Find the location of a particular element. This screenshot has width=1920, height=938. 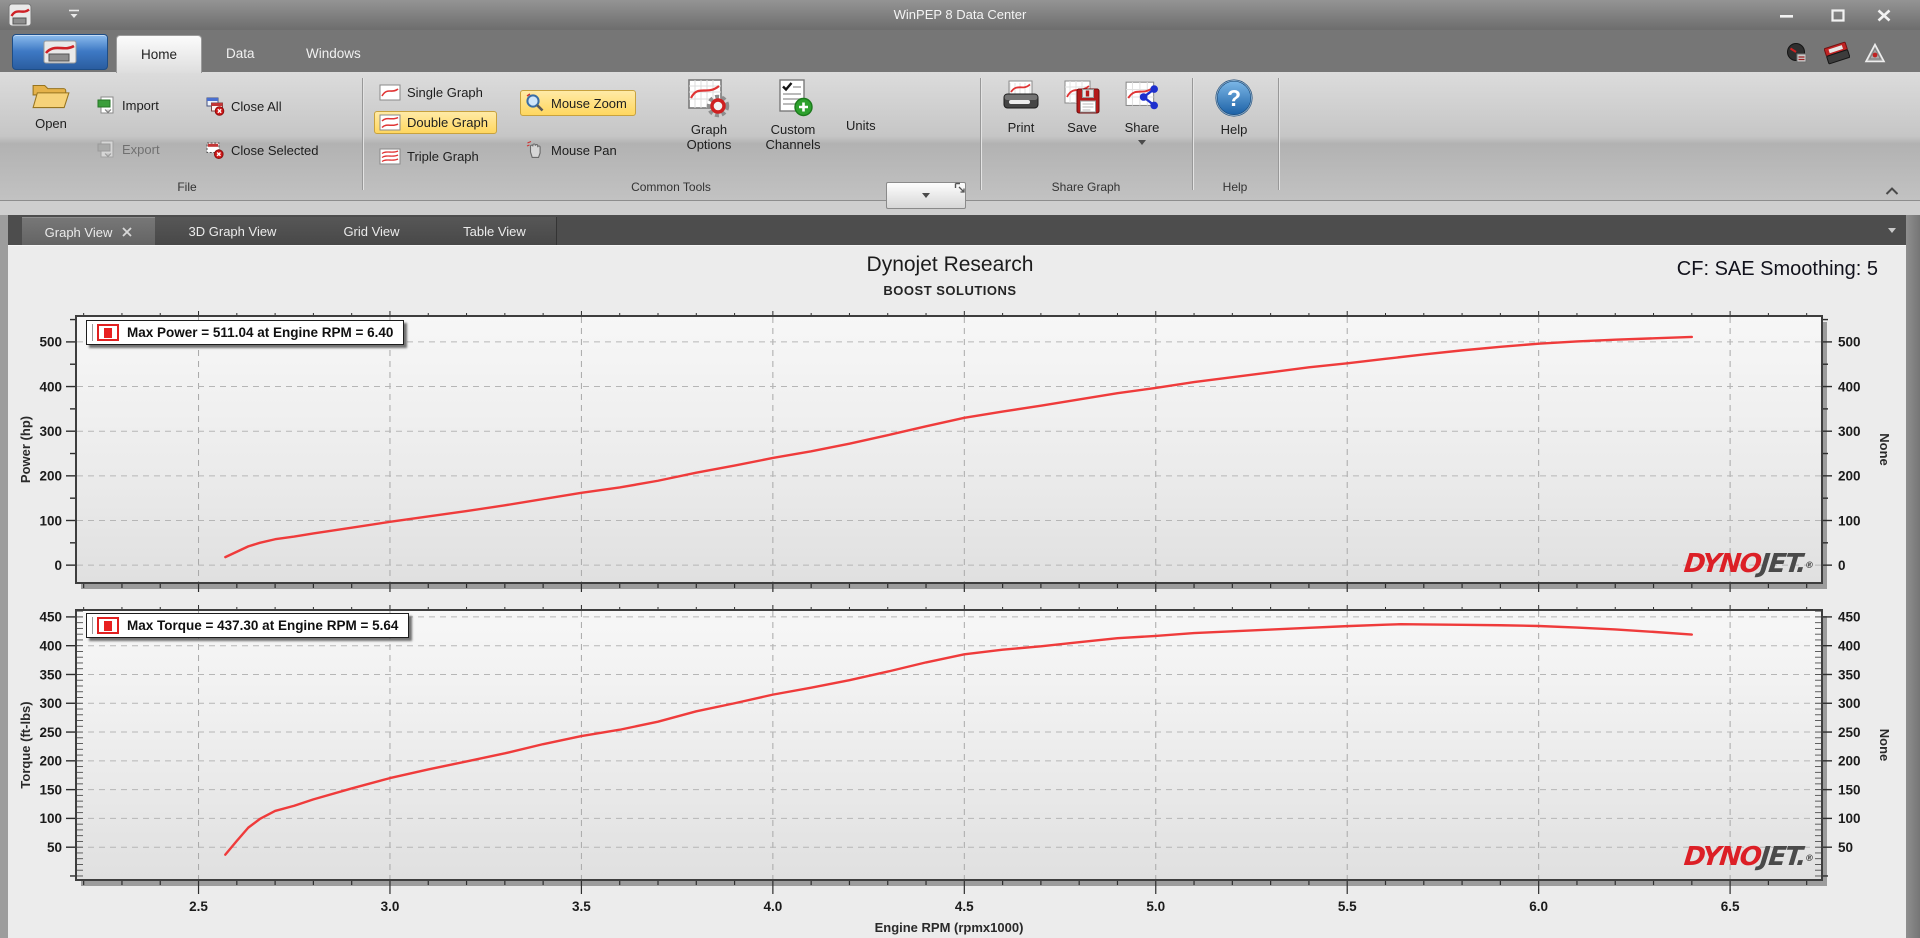

torque-legend: Max Torque = 437.30 at Engine RPM = 5.64 is located at coordinates (248, 625).